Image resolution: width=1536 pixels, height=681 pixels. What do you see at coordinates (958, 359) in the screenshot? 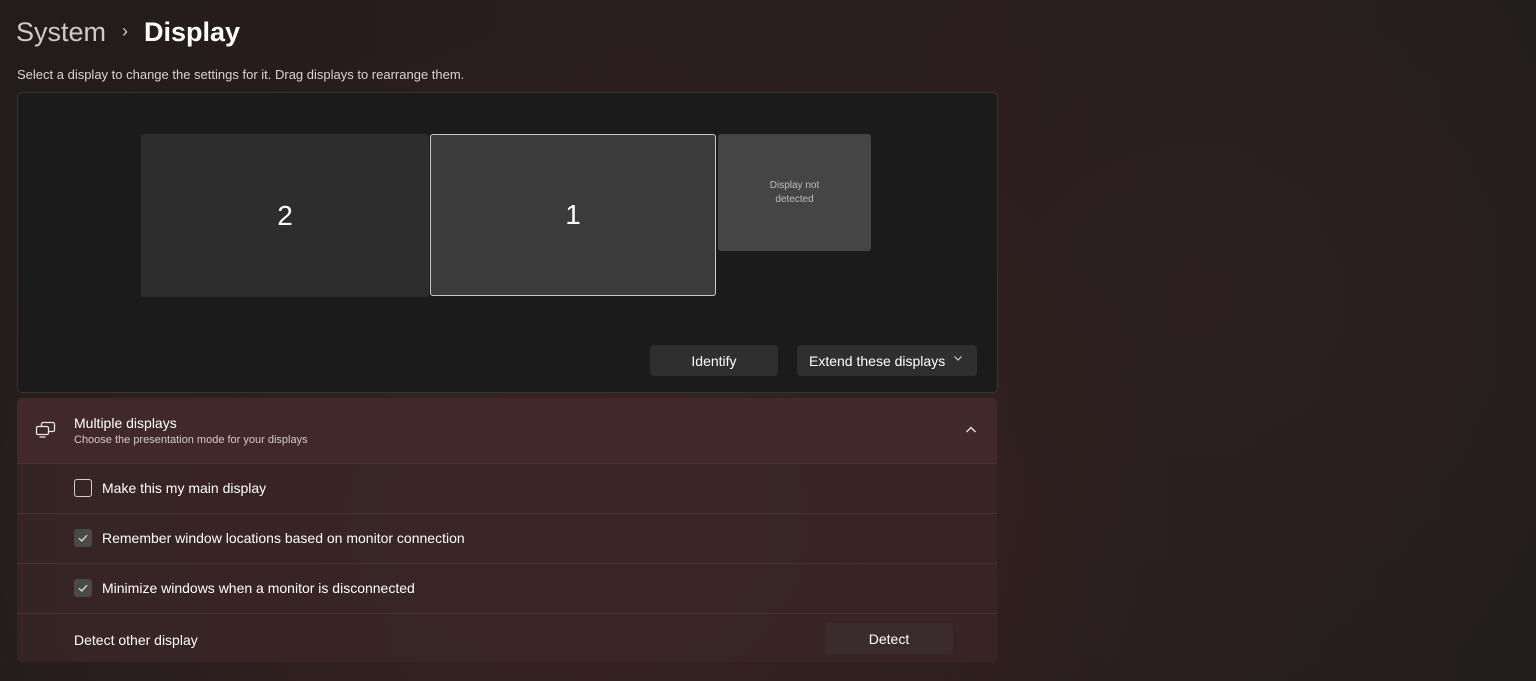
I see `chevron-down-icon` at bounding box center [958, 359].